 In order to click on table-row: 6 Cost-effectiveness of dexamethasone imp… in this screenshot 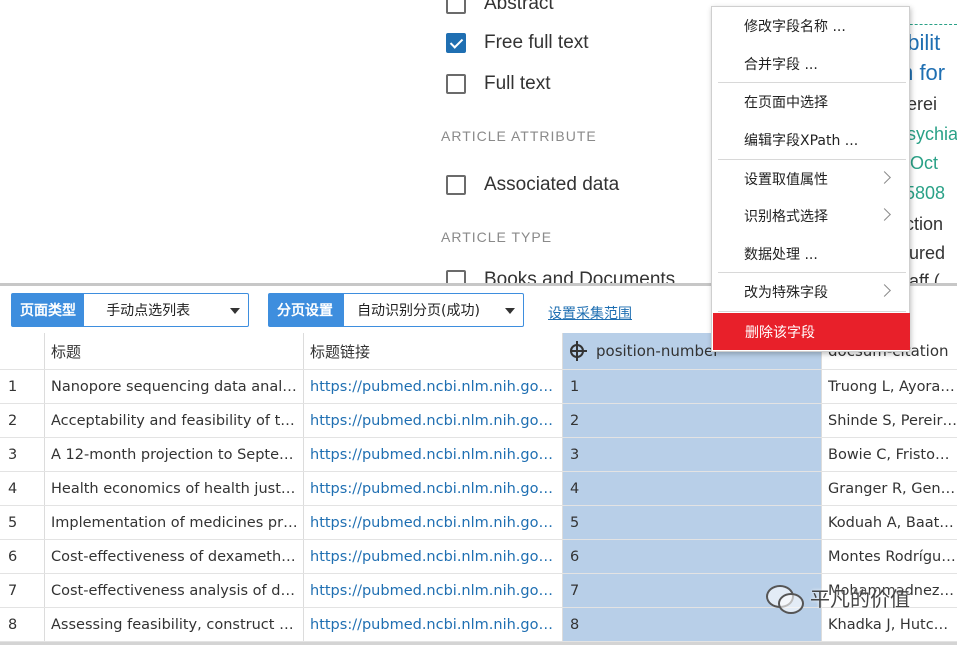, I will do `click(478, 557)`.